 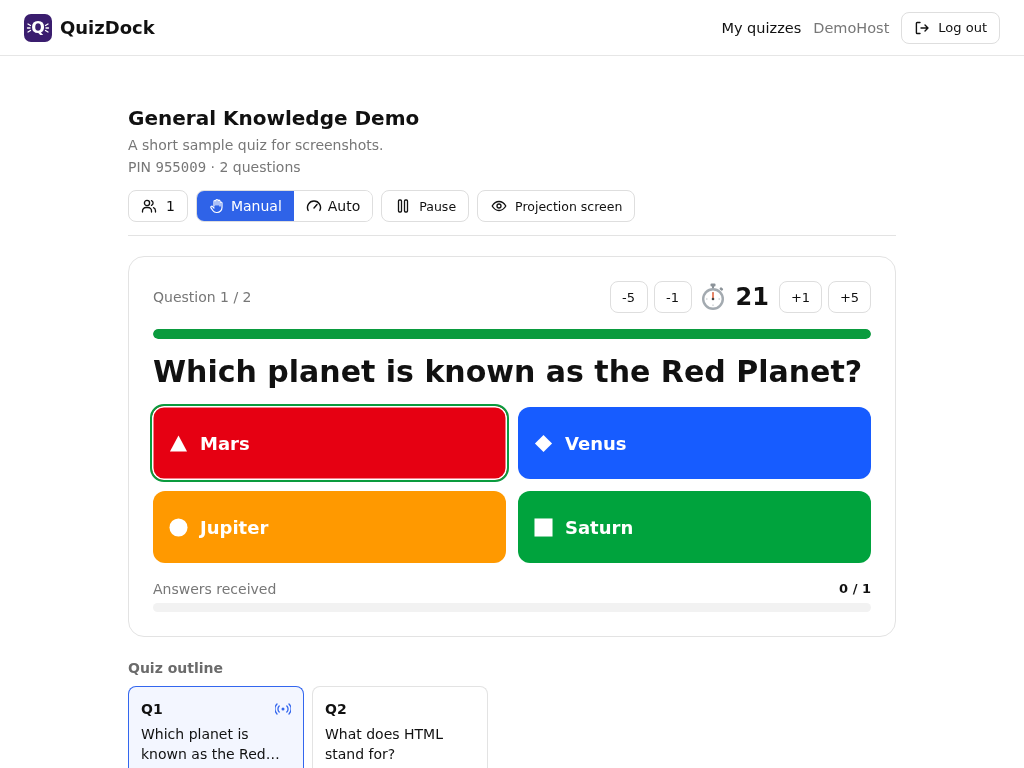 I want to click on pause-button: Pause, so click(x=425, y=206).